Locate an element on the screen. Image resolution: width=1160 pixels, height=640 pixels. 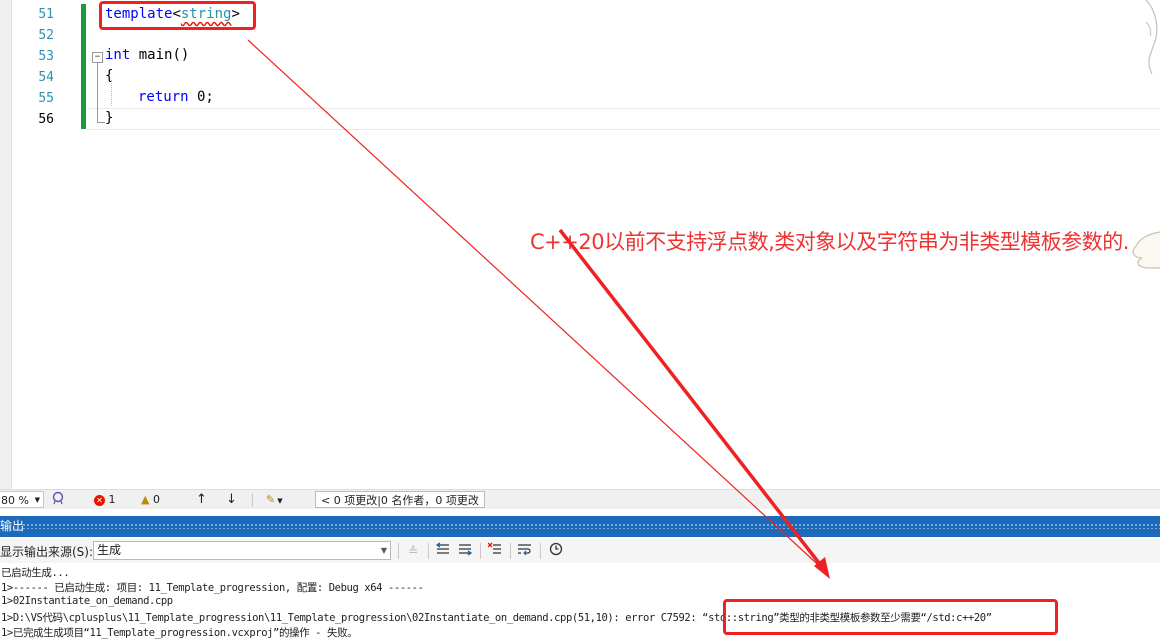
circle-x-icon: ✕ is located at coordinates (99, 500).